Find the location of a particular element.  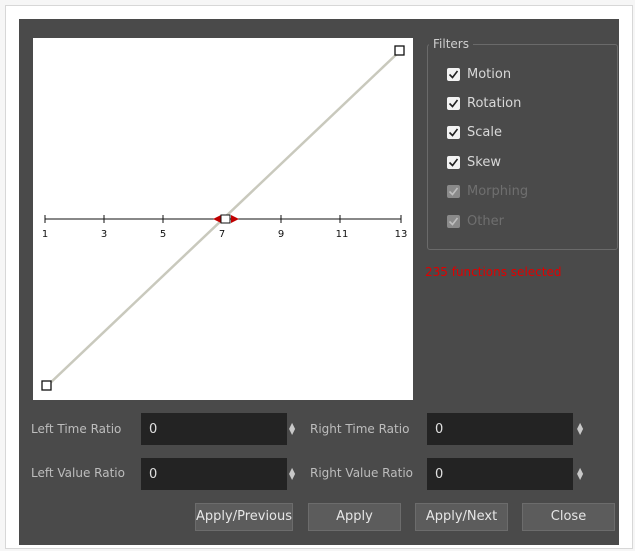

axis-tick-label: 5 is located at coordinates (163, 234).